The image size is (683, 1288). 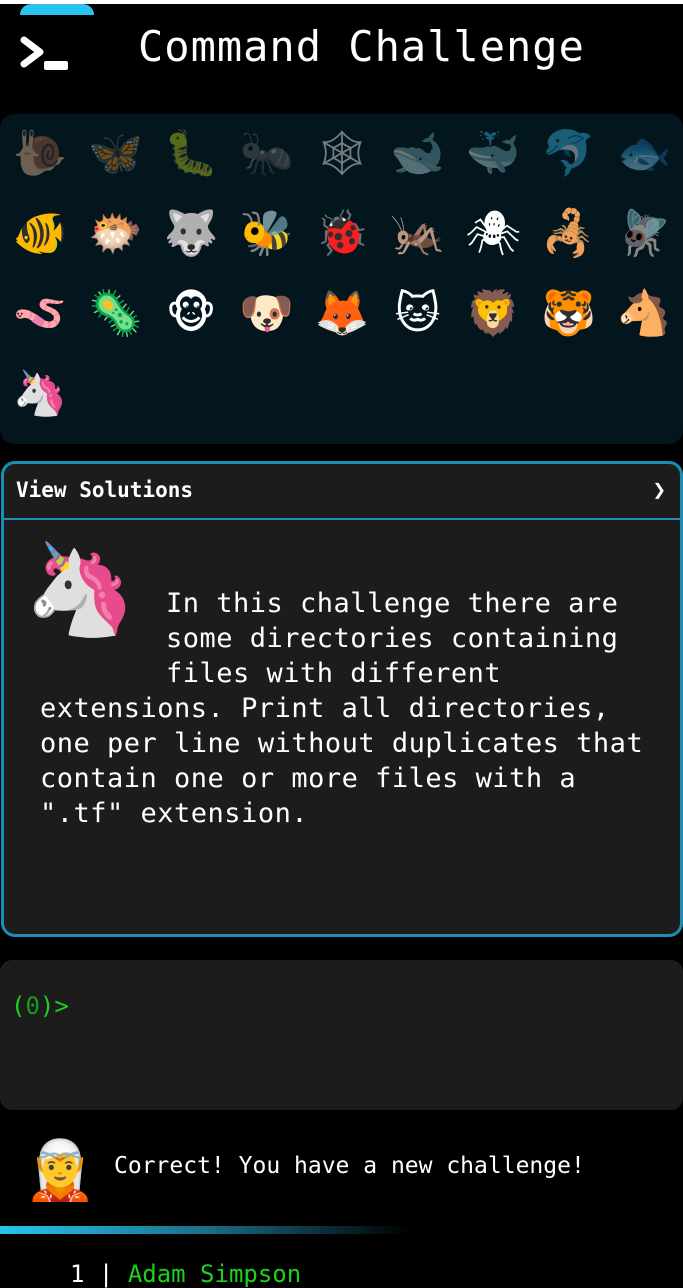 What do you see at coordinates (349, 1166) in the screenshot?
I see `status-message: Correct! You have a new challenge!` at bounding box center [349, 1166].